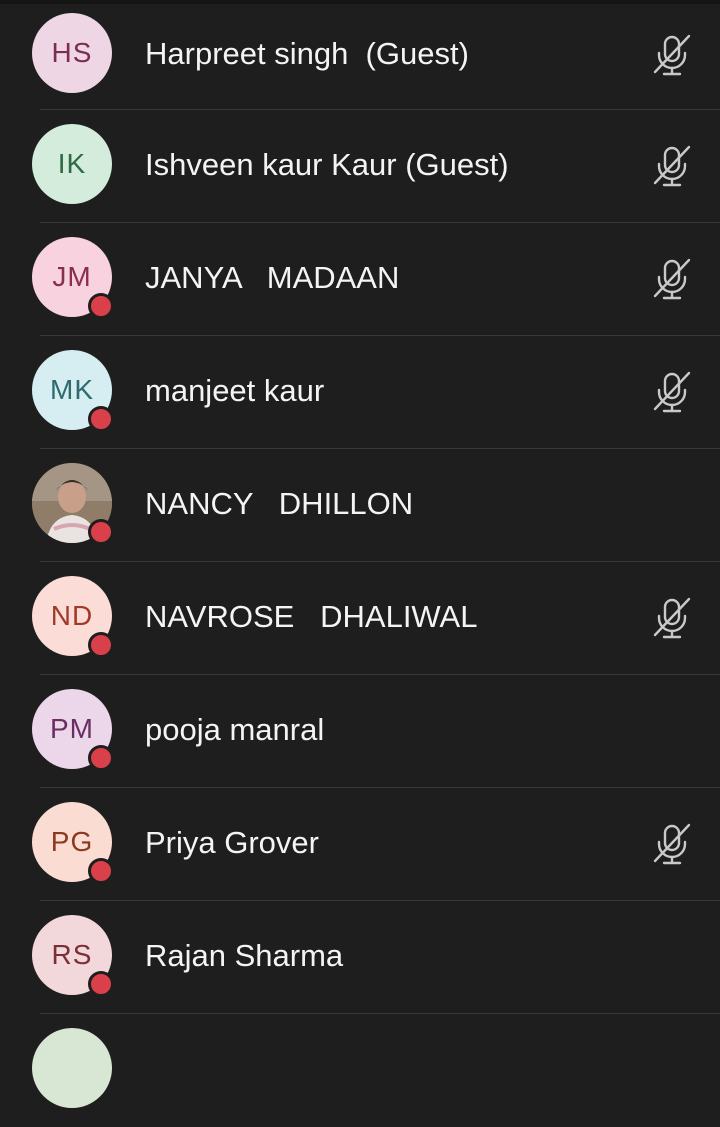 The width and height of the screenshot is (720, 1127). What do you see at coordinates (307, 53) in the screenshot?
I see `participant-name: Harpreet singh (Guest)` at bounding box center [307, 53].